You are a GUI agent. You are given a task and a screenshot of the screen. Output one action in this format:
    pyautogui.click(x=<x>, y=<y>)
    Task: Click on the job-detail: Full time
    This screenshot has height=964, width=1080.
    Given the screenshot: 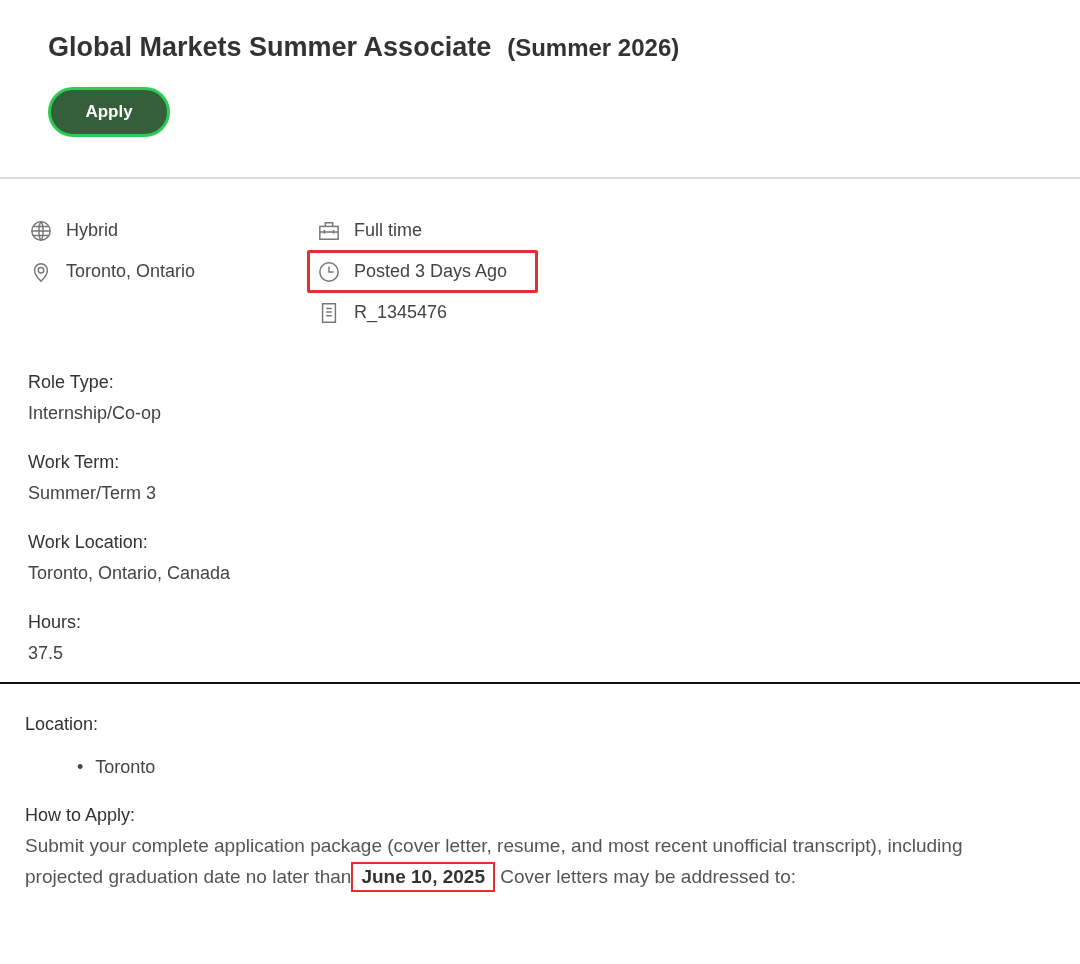 What is the action you would take?
    pyautogui.click(x=388, y=230)
    